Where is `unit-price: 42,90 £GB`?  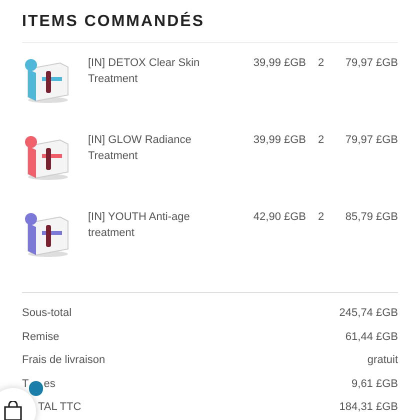 unit-price: 42,90 £GB is located at coordinates (279, 217).